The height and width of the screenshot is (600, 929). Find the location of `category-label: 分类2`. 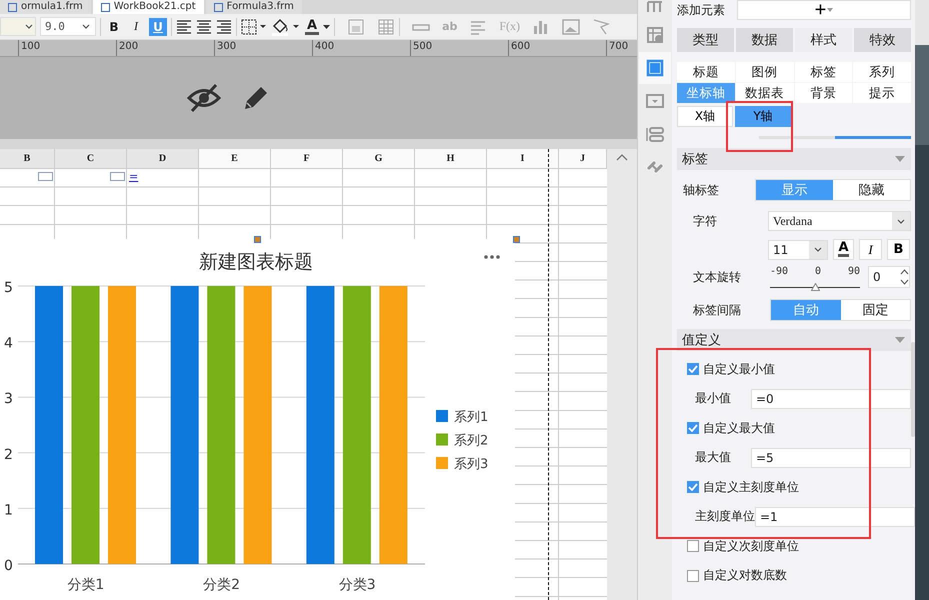

category-label: 分类2 is located at coordinates (221, 585).